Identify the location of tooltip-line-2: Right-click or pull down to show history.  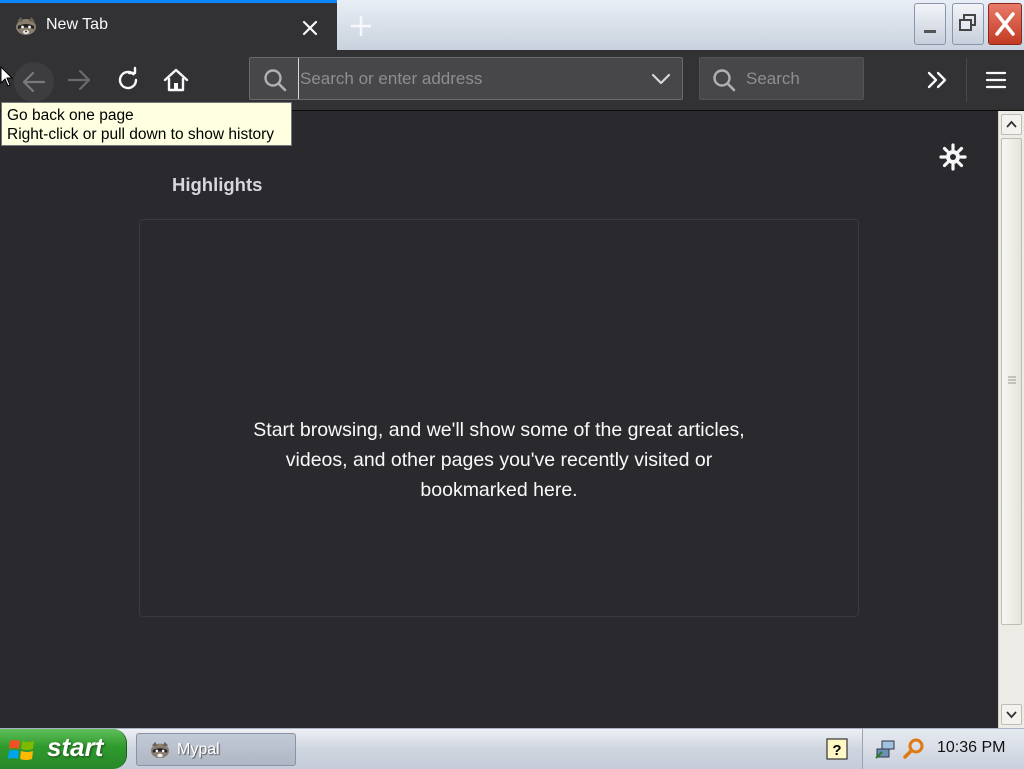
(141, 134).